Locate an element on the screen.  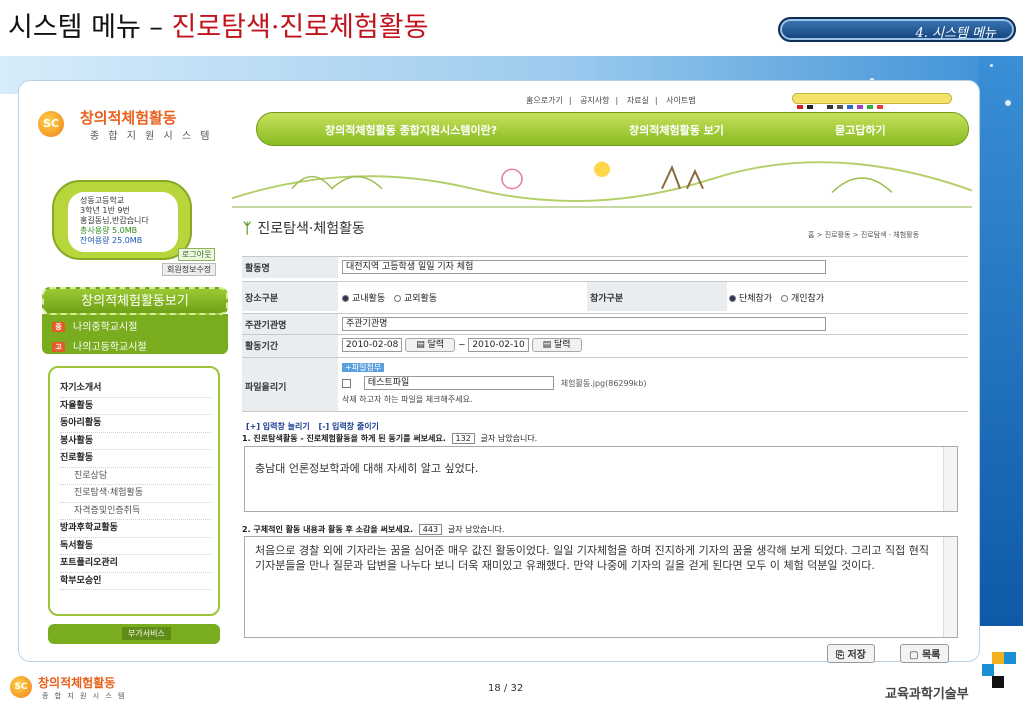
question-1-counter: 132 is located at coordinates (463, 438).